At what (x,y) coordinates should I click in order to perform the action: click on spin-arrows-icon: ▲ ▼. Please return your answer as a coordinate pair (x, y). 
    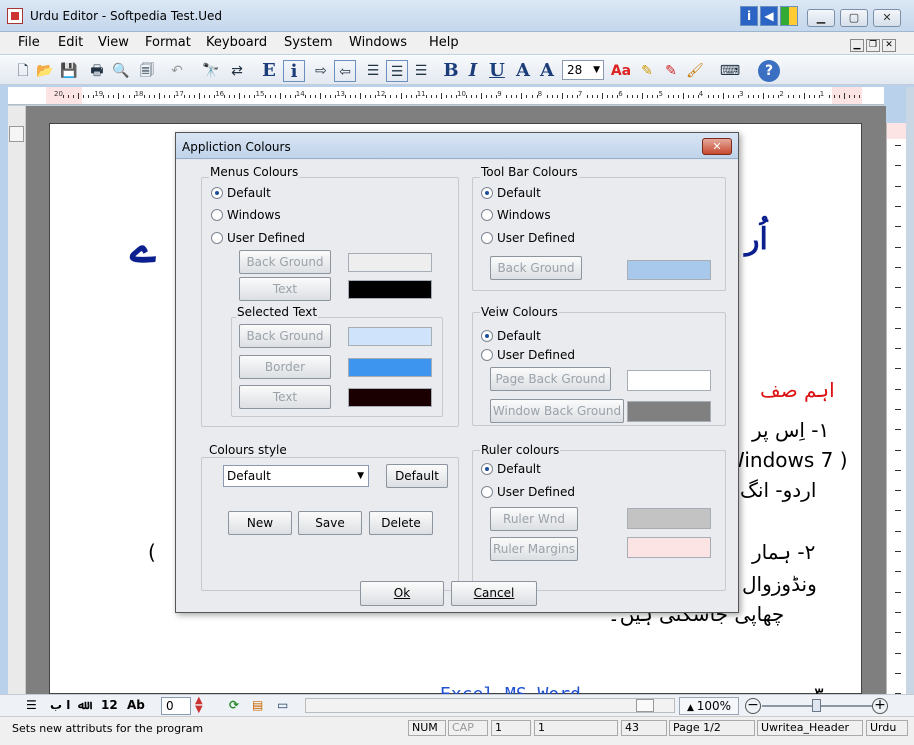
    Looking at the image, I should click on (199, 705).